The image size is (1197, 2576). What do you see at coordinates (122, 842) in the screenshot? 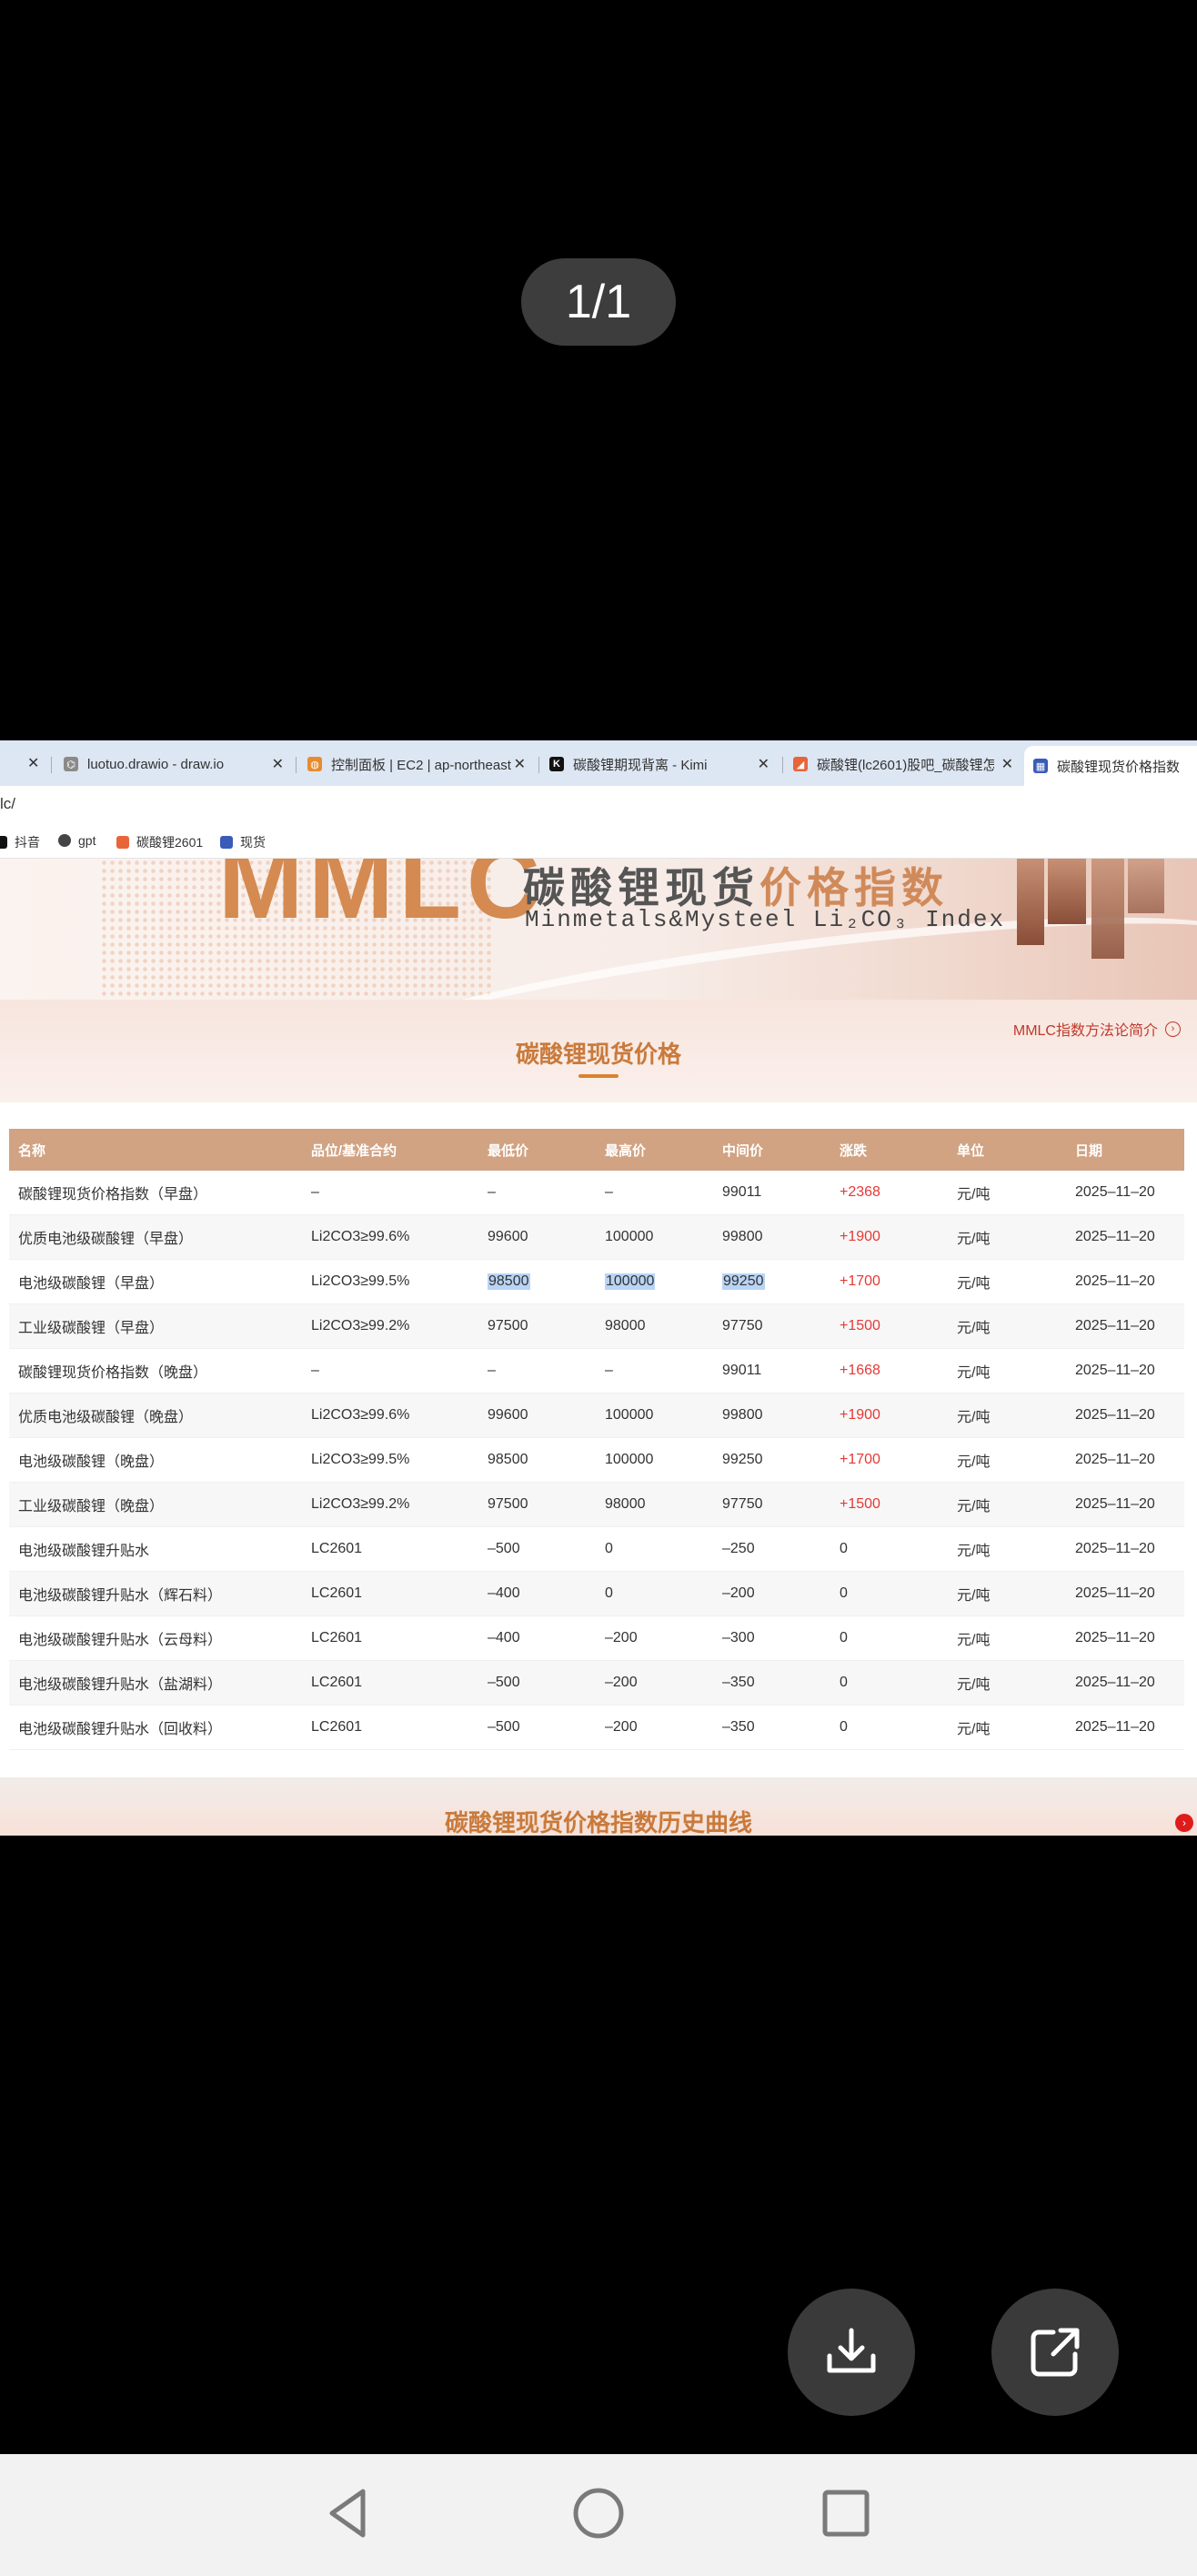
I see `eastmoney-icon` at bounding box center [122, 842].